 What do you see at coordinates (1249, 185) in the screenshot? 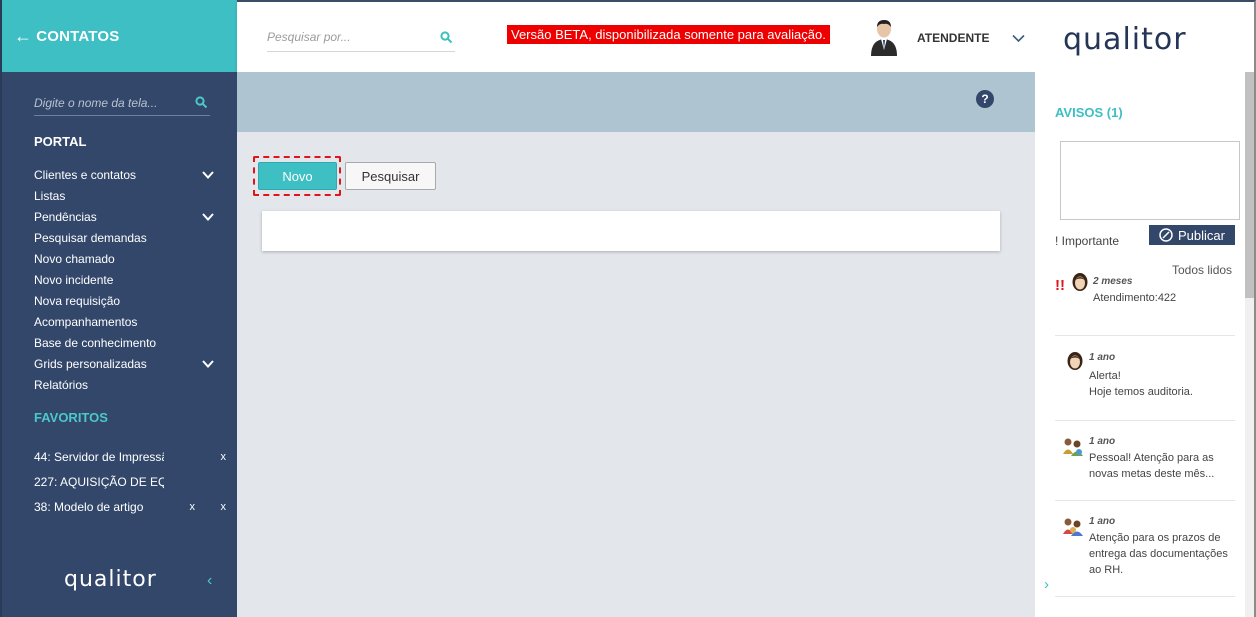
I see `scrollbar-thumb` at bounding box center [1249, 185].